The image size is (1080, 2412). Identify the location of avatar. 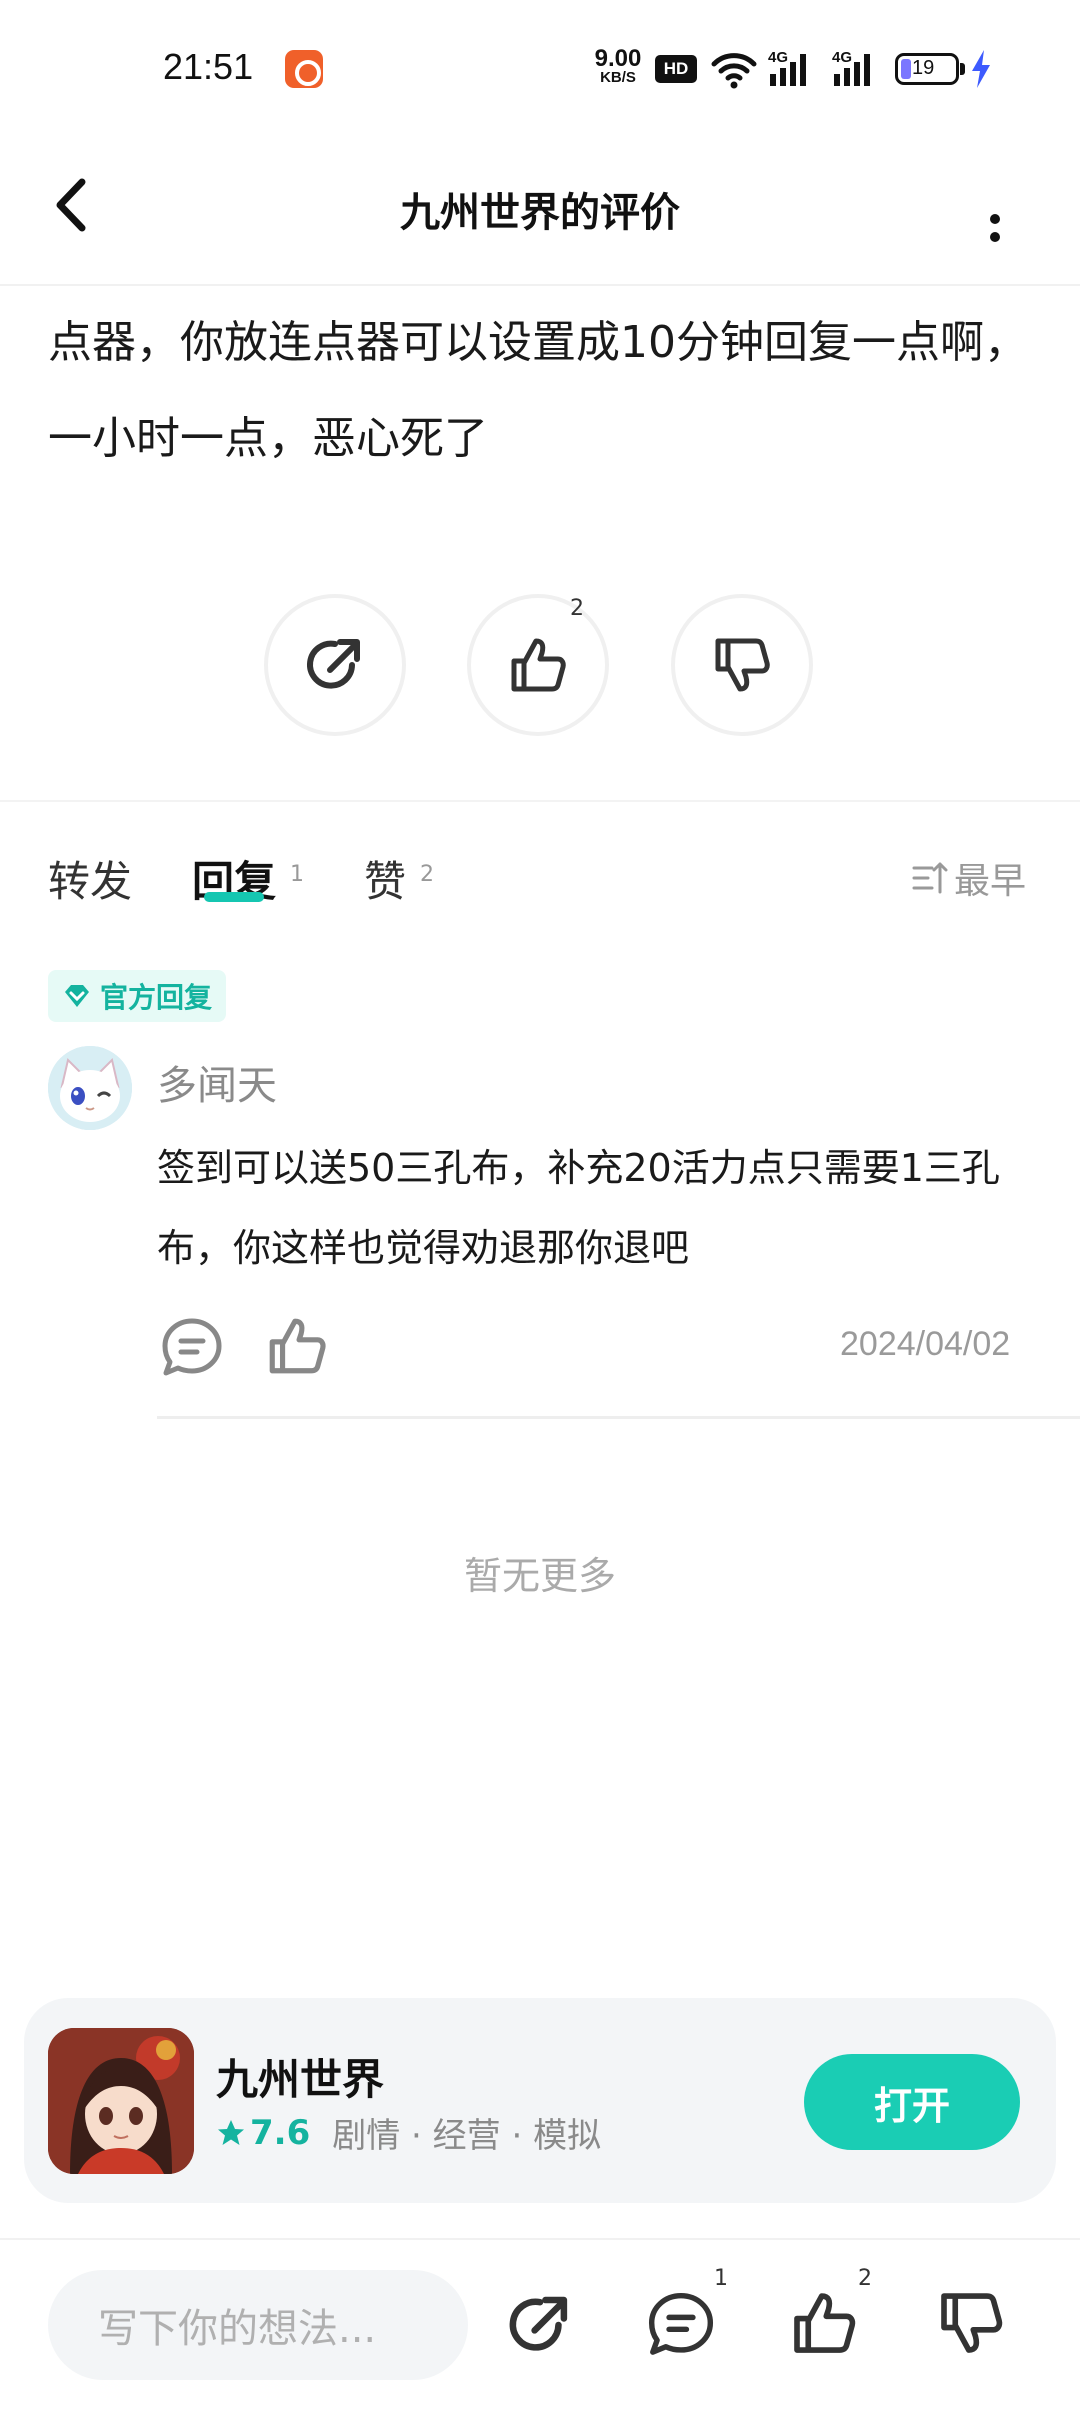
(90, 1088).